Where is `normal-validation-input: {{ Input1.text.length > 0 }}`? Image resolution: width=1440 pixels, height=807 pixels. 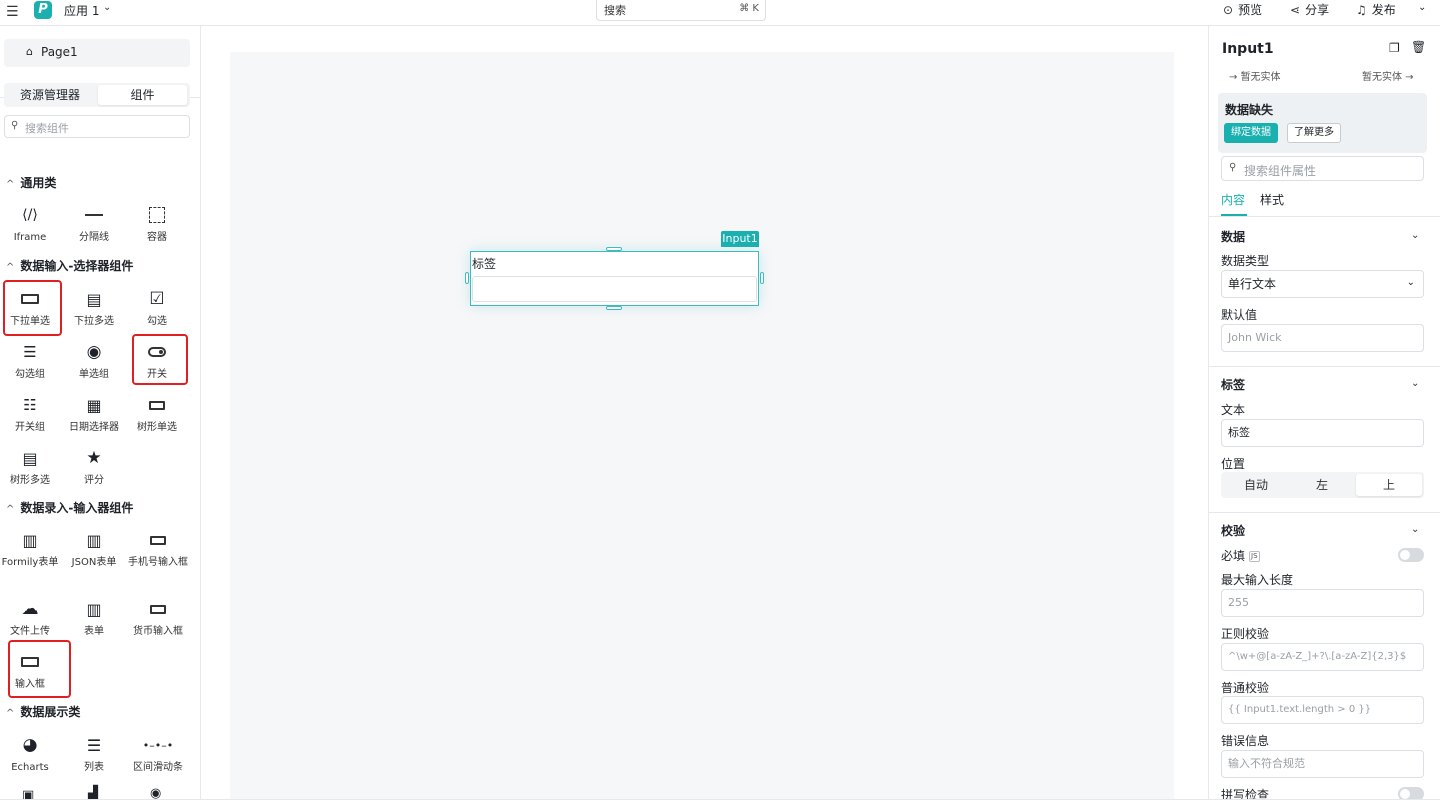 normal-validation-input: {{ Input1.text.length > 0 }} is located at coordinates (1322, 710).